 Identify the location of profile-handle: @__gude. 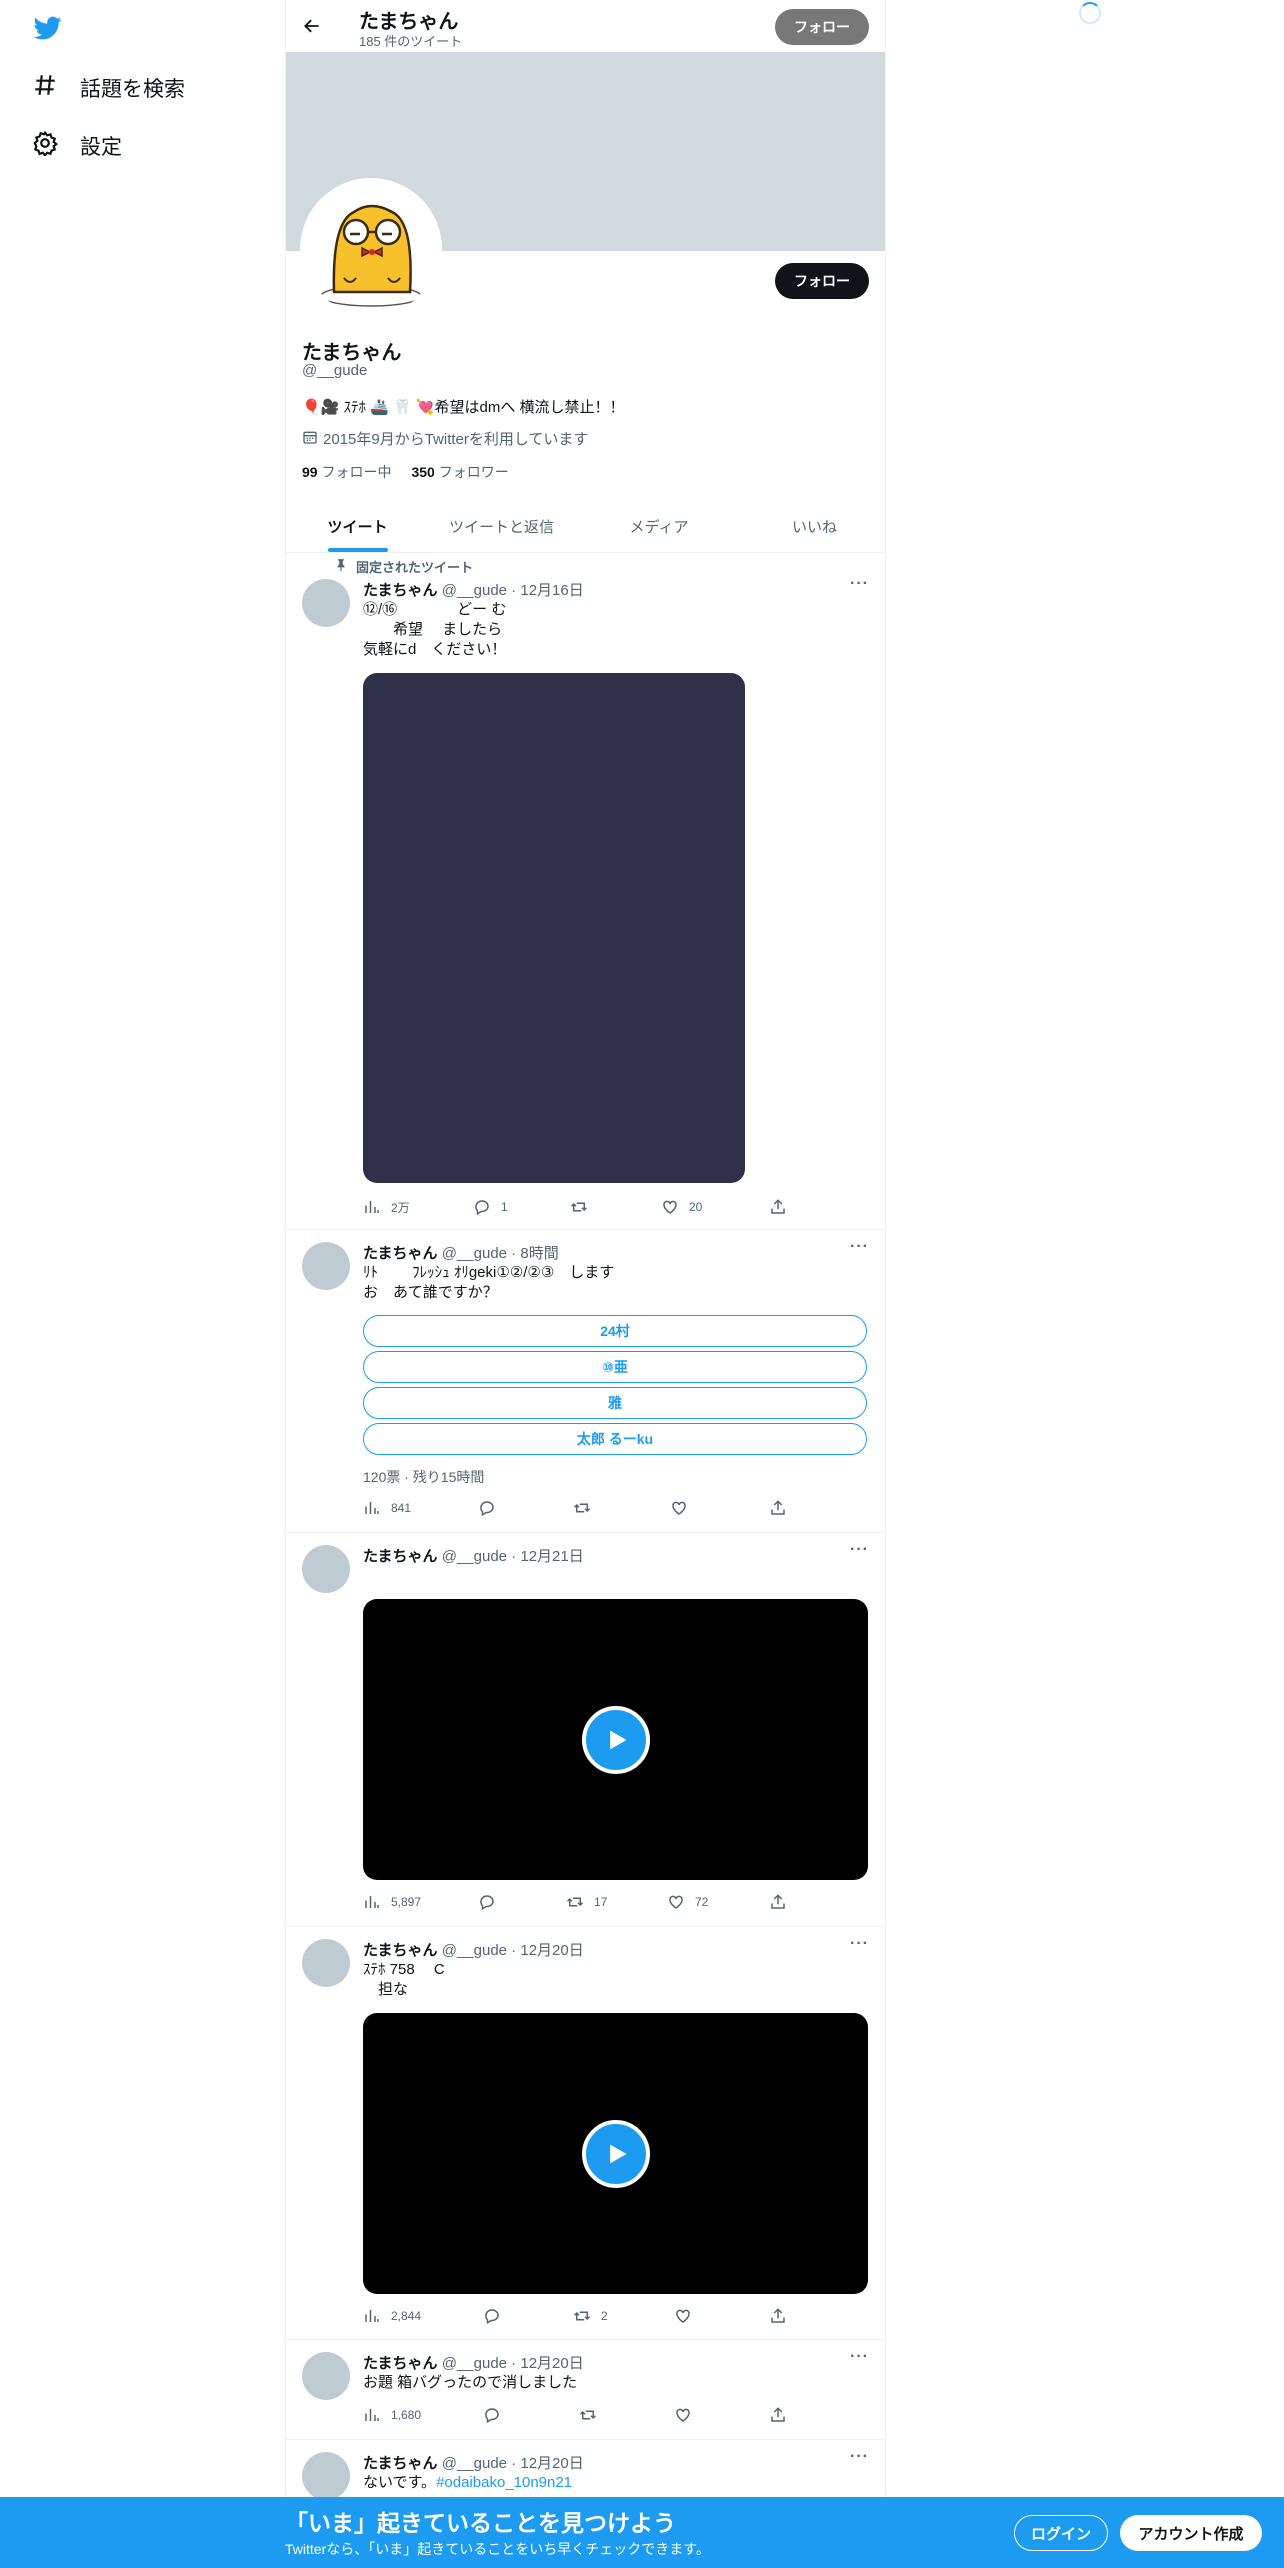
(335, 370).